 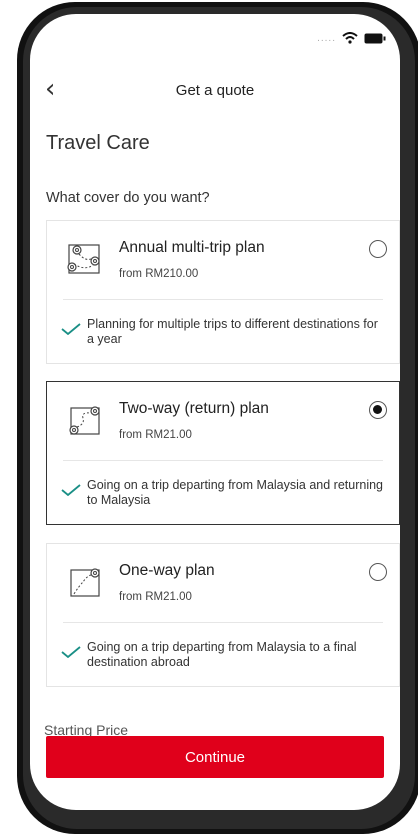 I want to click on plan-title: Two-way (return) plan, so click(x=194, y=408).